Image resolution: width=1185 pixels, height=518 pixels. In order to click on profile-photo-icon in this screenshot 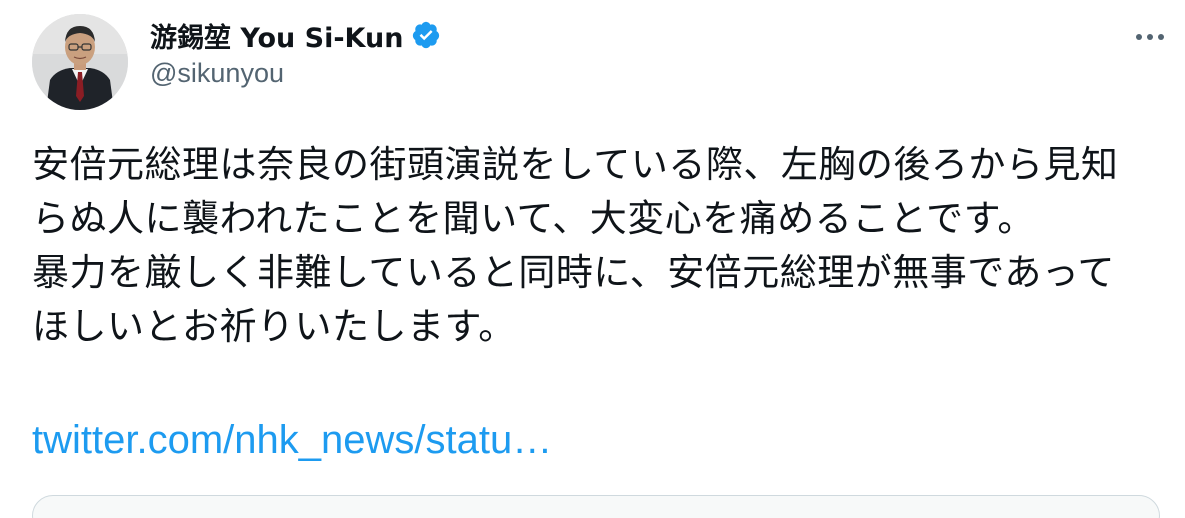, I will do `click(80, 62)`.